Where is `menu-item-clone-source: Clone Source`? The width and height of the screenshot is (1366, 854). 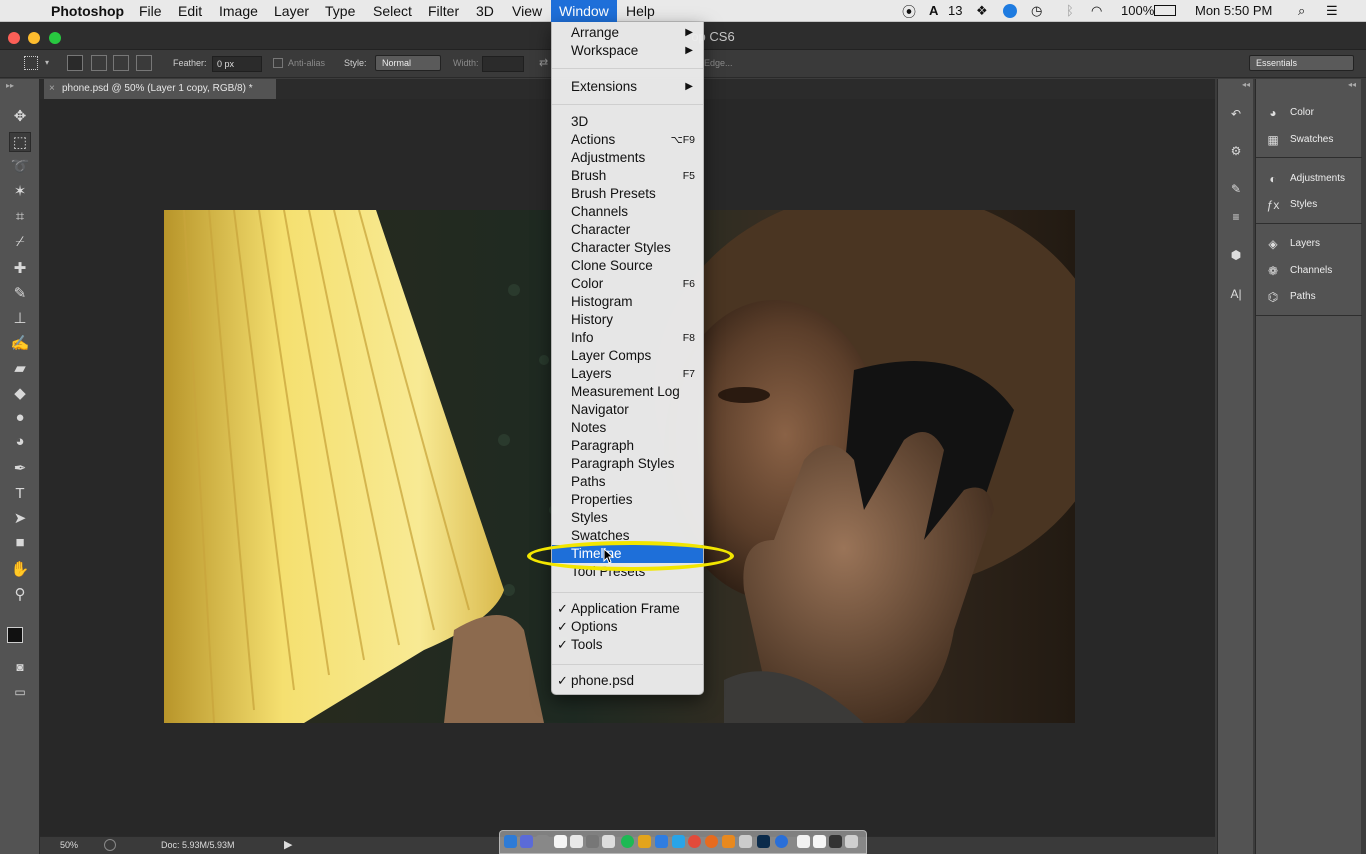
menu-item-clone-source: Clone Source is located at coordinates (627, 266).